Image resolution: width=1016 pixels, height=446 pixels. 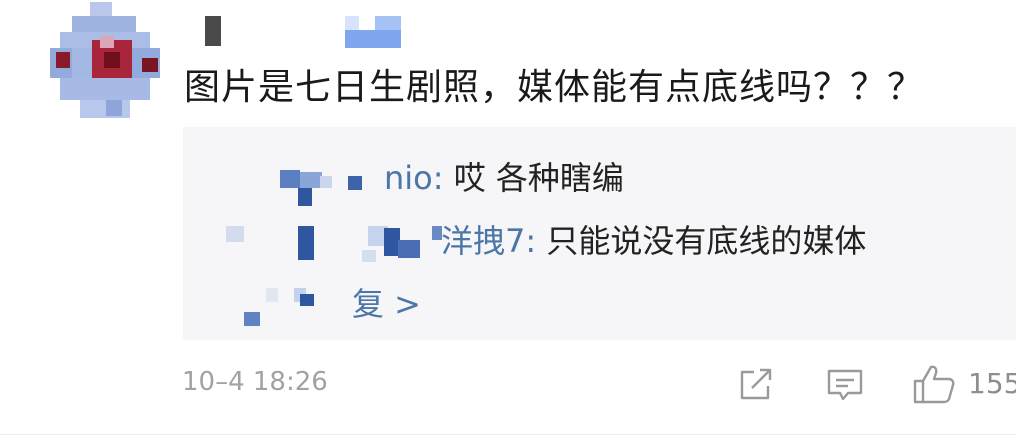 I want to click on view-more-replies-link: 复 >, so click(x=386, y=302).